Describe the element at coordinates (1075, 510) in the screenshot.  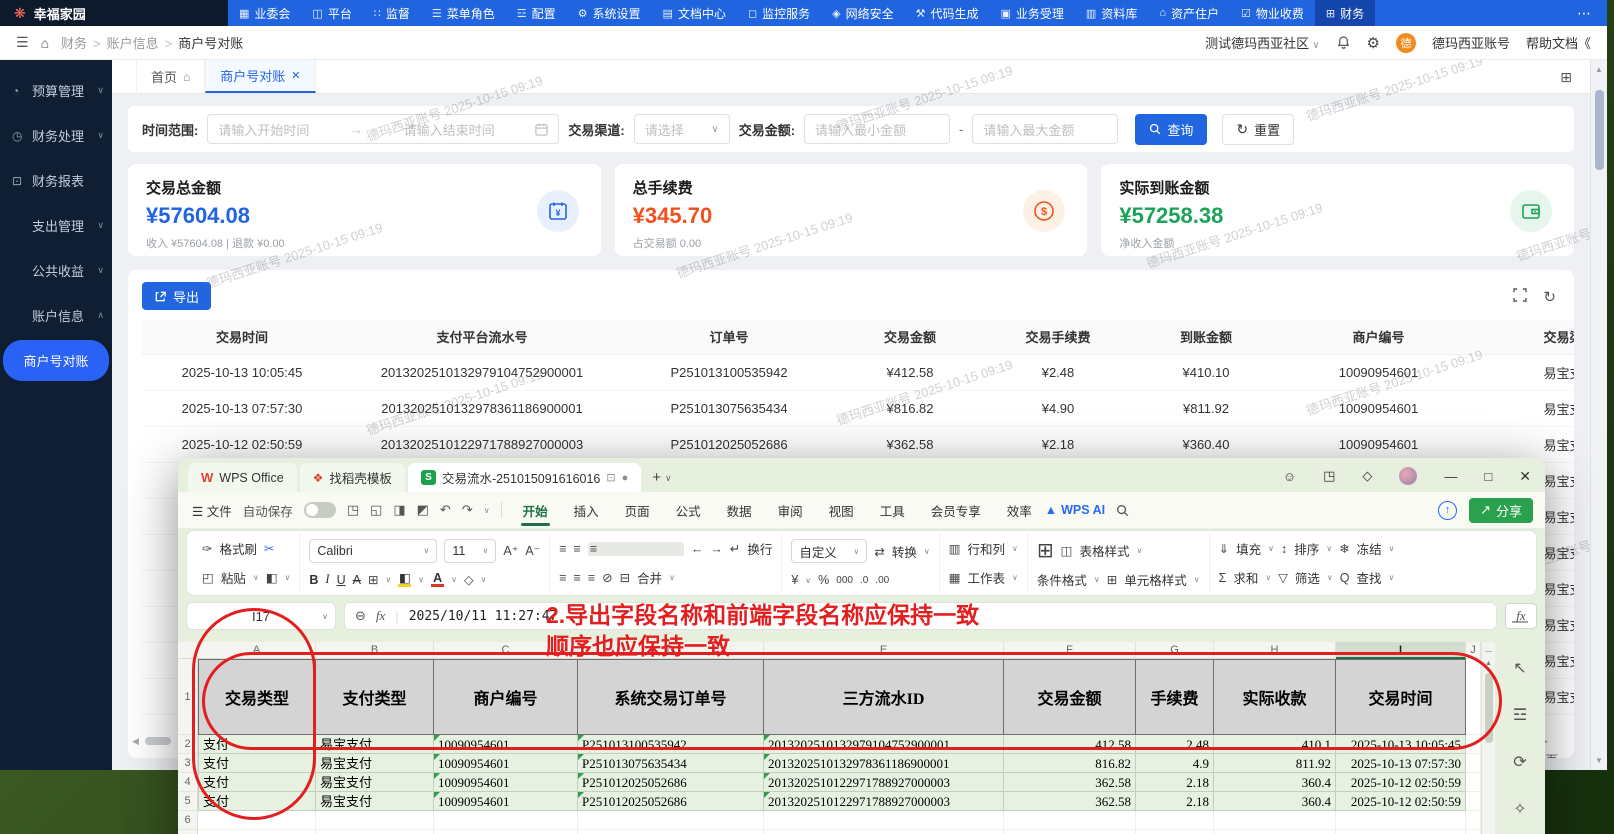
I see `wps-ai-logo: ▲ WPS AI` at that location.